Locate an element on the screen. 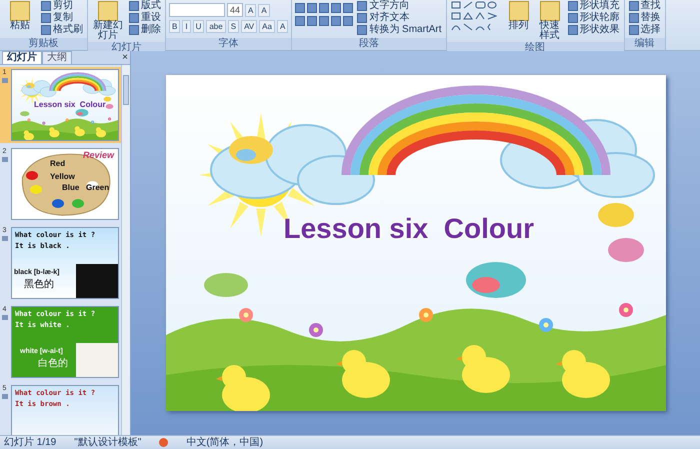 The image size is (700, 449). ribbon-button: 形状效果 is located at coordinates (593, 30).